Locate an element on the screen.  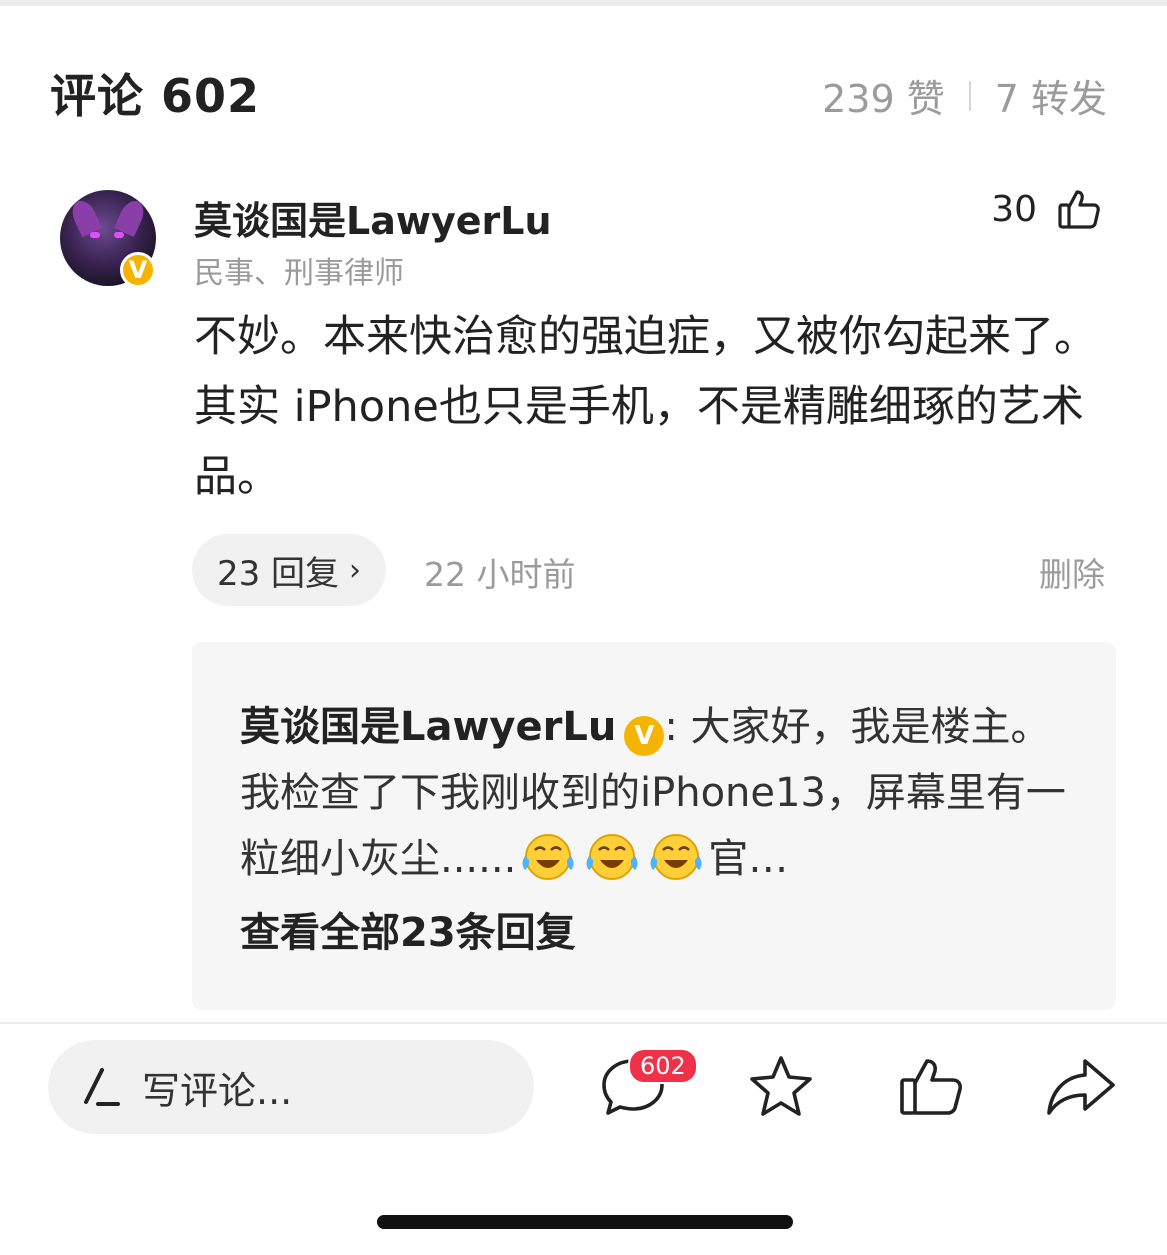
chevron-right-icon: › is located at coordinates (355, 570).